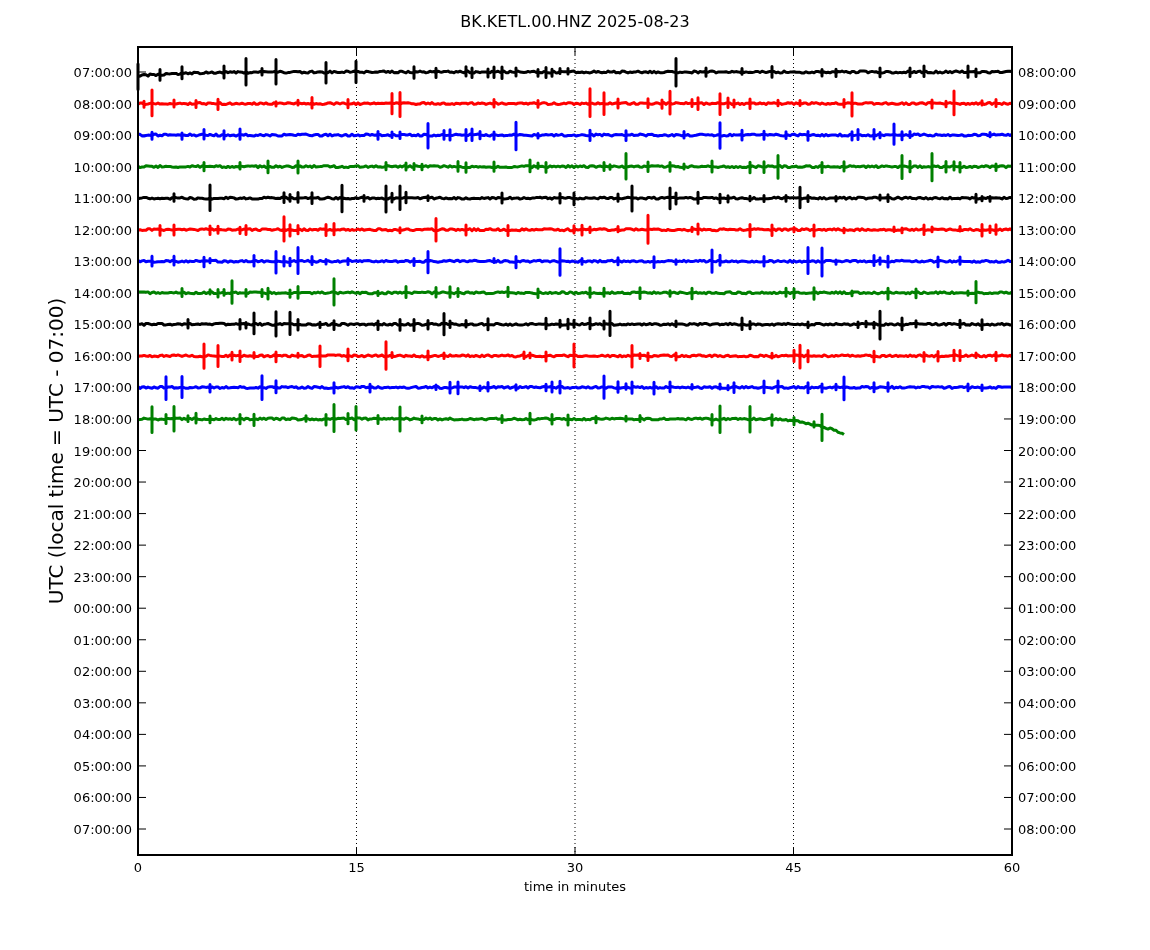 The width and height of the screenshot is (1150, 950). I want to click on y-axis-label: UTC (local time = UTC - 07:00), so click(56, 451).